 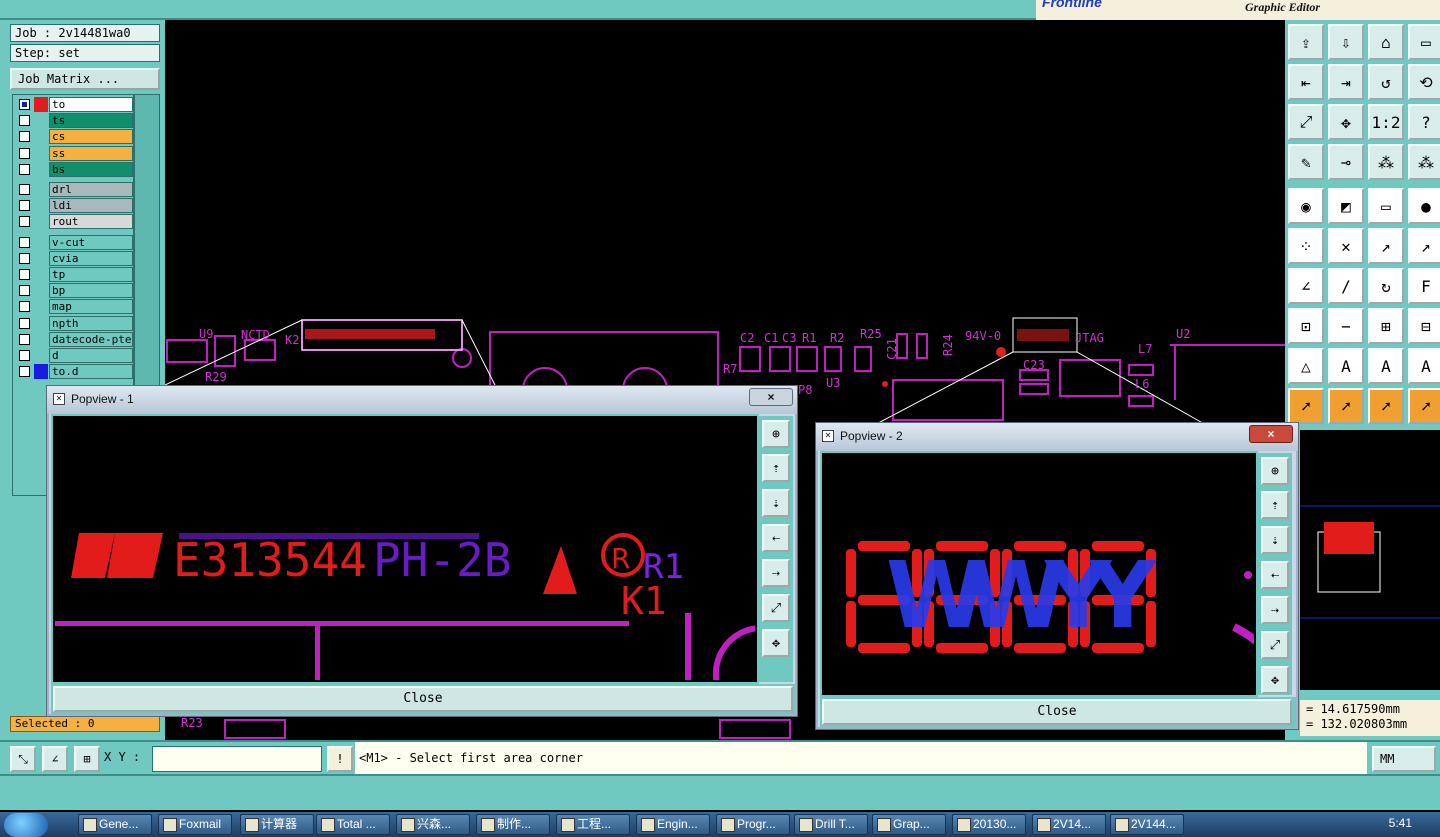 I want to click on layer-name: to, so click(x=91, y=104).